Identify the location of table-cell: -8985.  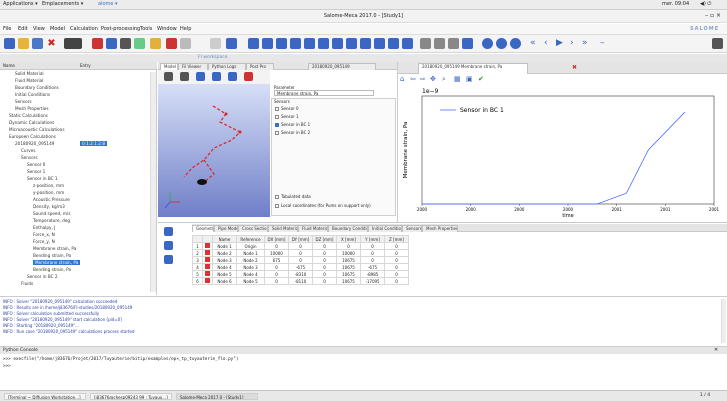
(372, 274).